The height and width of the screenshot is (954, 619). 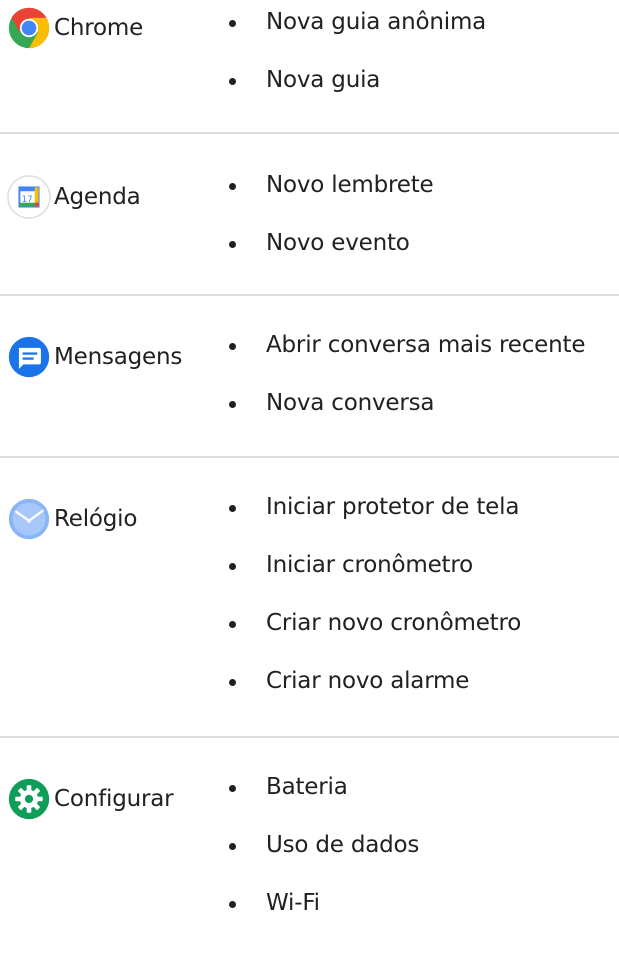 What do you see at coordinates (96, 519) in the screenshot?
I see `app-name: Relógio` at bounding box center [96, 519].